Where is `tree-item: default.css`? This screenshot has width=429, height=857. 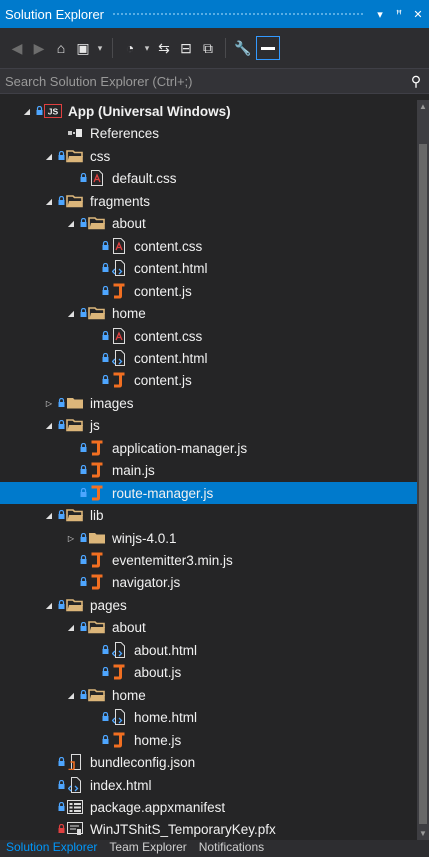
tree-item: default.css is located at coordinates (209, 178).